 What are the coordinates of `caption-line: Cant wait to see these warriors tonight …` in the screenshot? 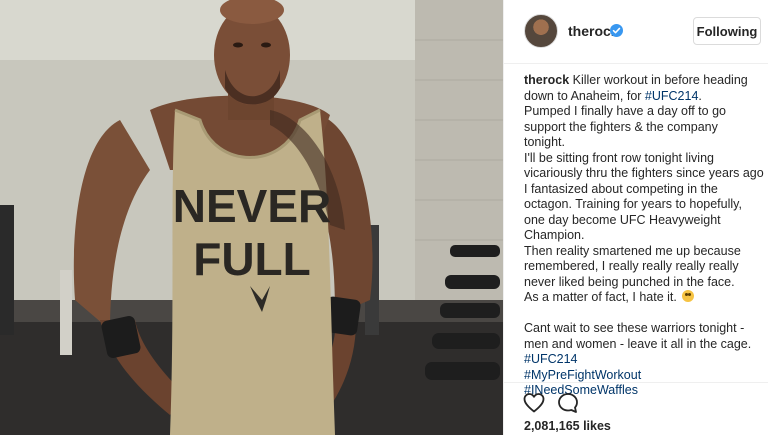 It's located at (634, 328).